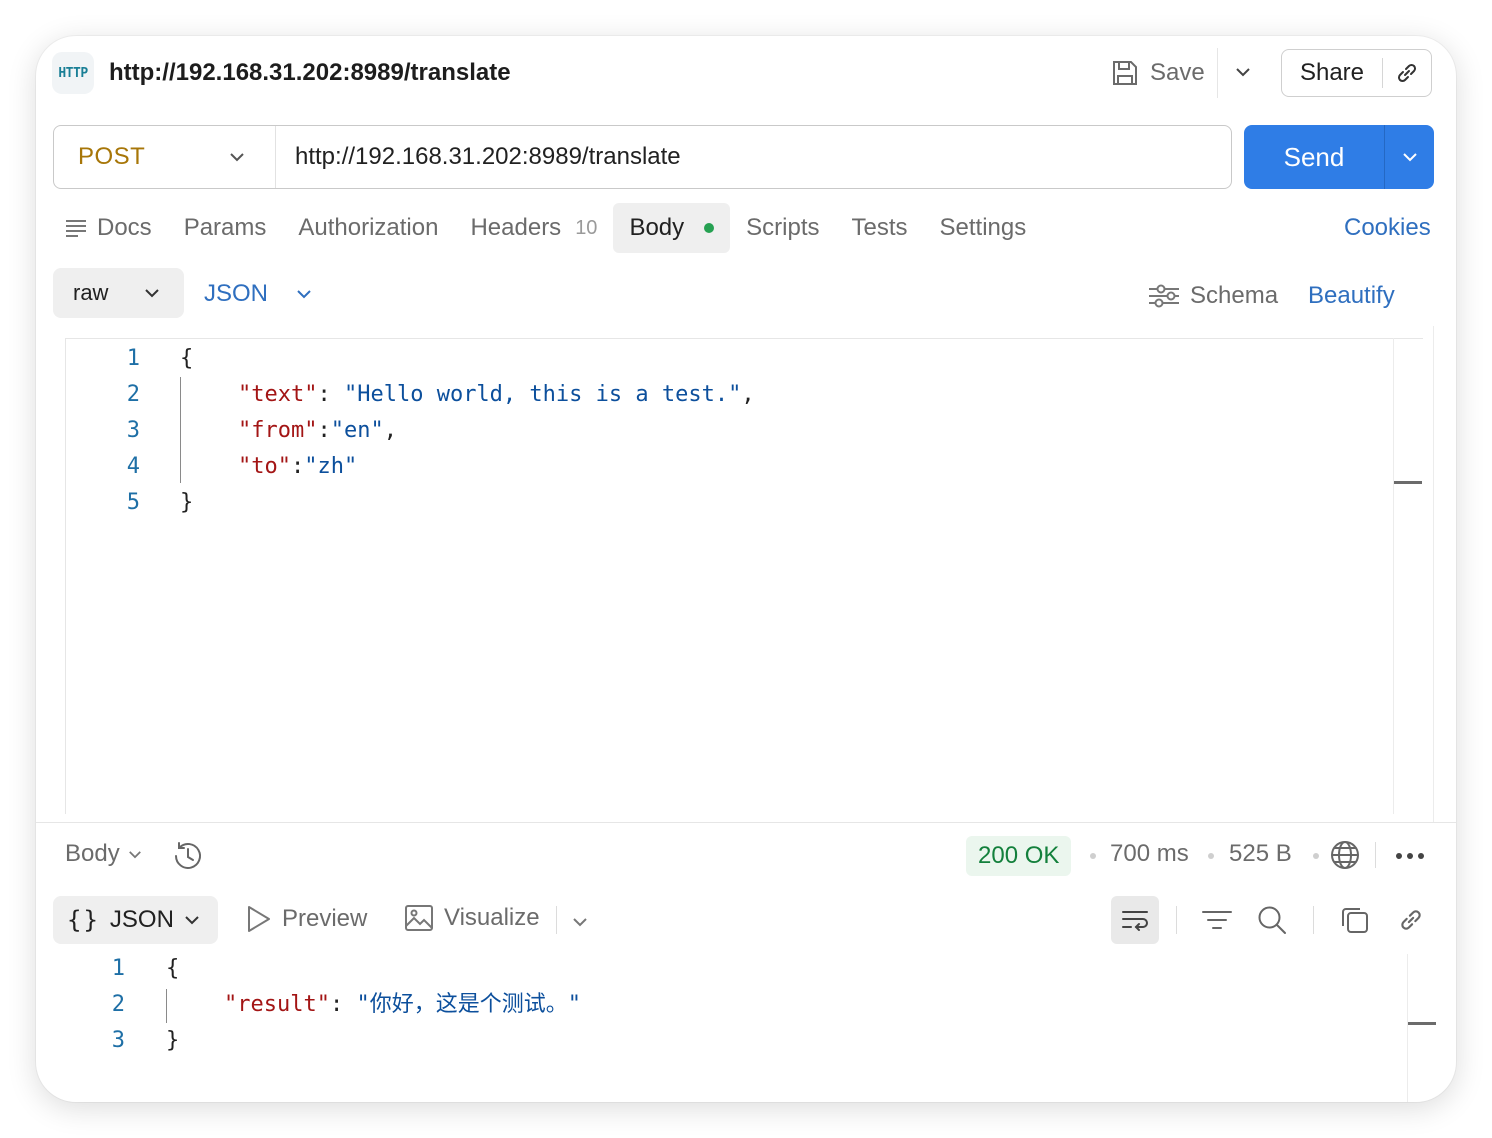  What do you see at coordinates (748, 394) in the screenshot?
I see `punctuation: ,` at bounding box center [748, 394].